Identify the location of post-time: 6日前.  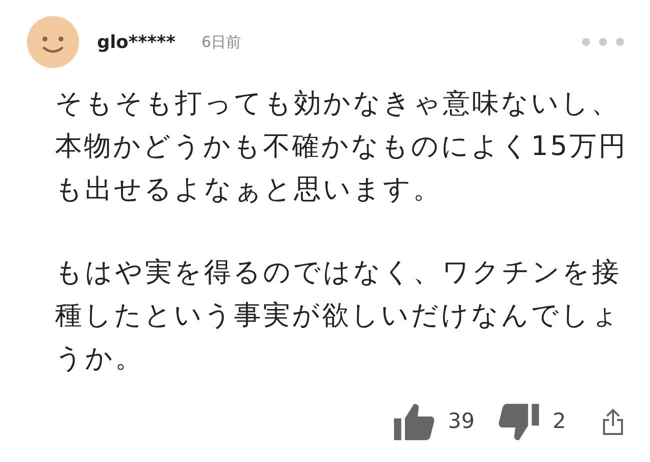
(222, 42).